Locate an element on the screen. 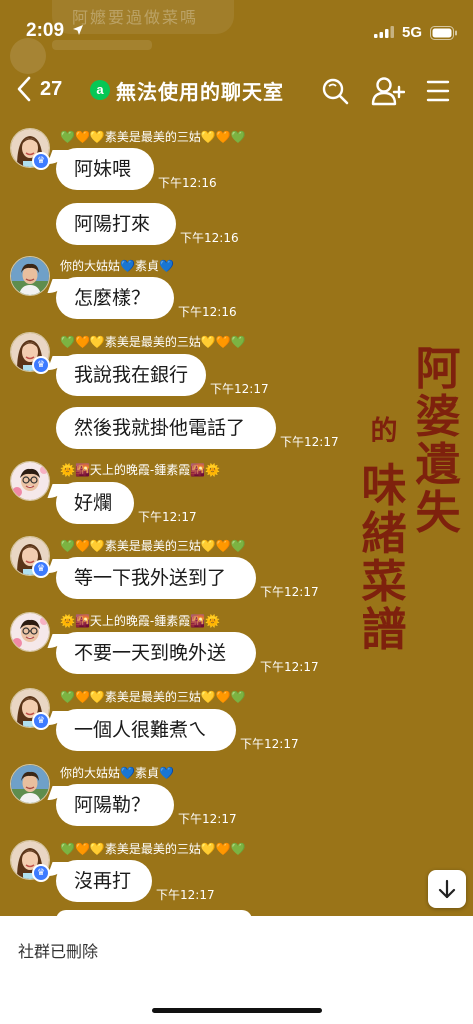 This screenshot has height=1024, width=473. watermark-char: 譜 is located at coordinates (384, 630).